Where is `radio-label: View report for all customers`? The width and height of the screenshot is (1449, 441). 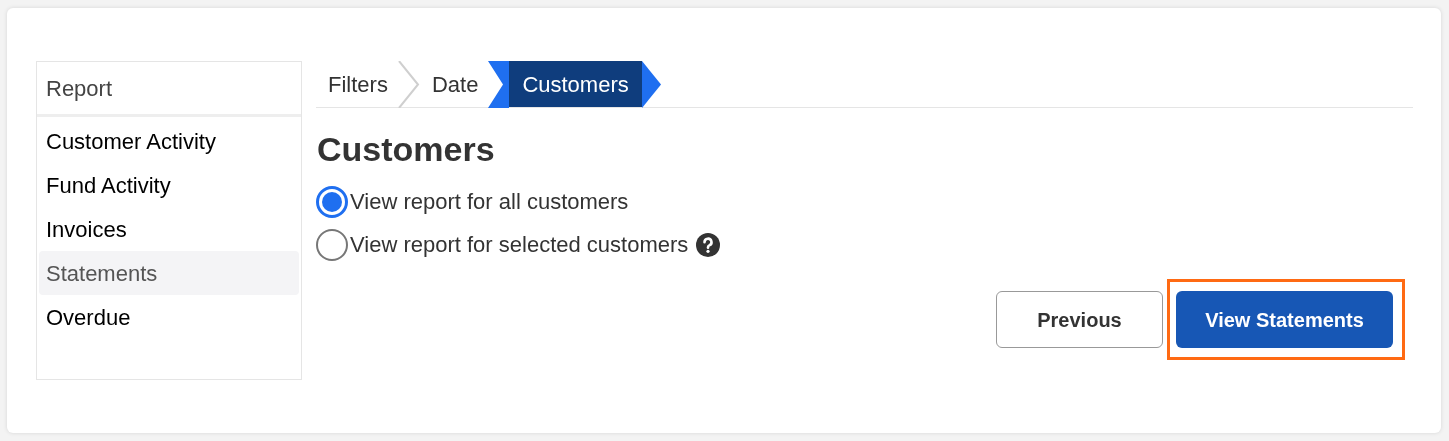
radio-label: View report for all customers is located at coordinates (489, 201).